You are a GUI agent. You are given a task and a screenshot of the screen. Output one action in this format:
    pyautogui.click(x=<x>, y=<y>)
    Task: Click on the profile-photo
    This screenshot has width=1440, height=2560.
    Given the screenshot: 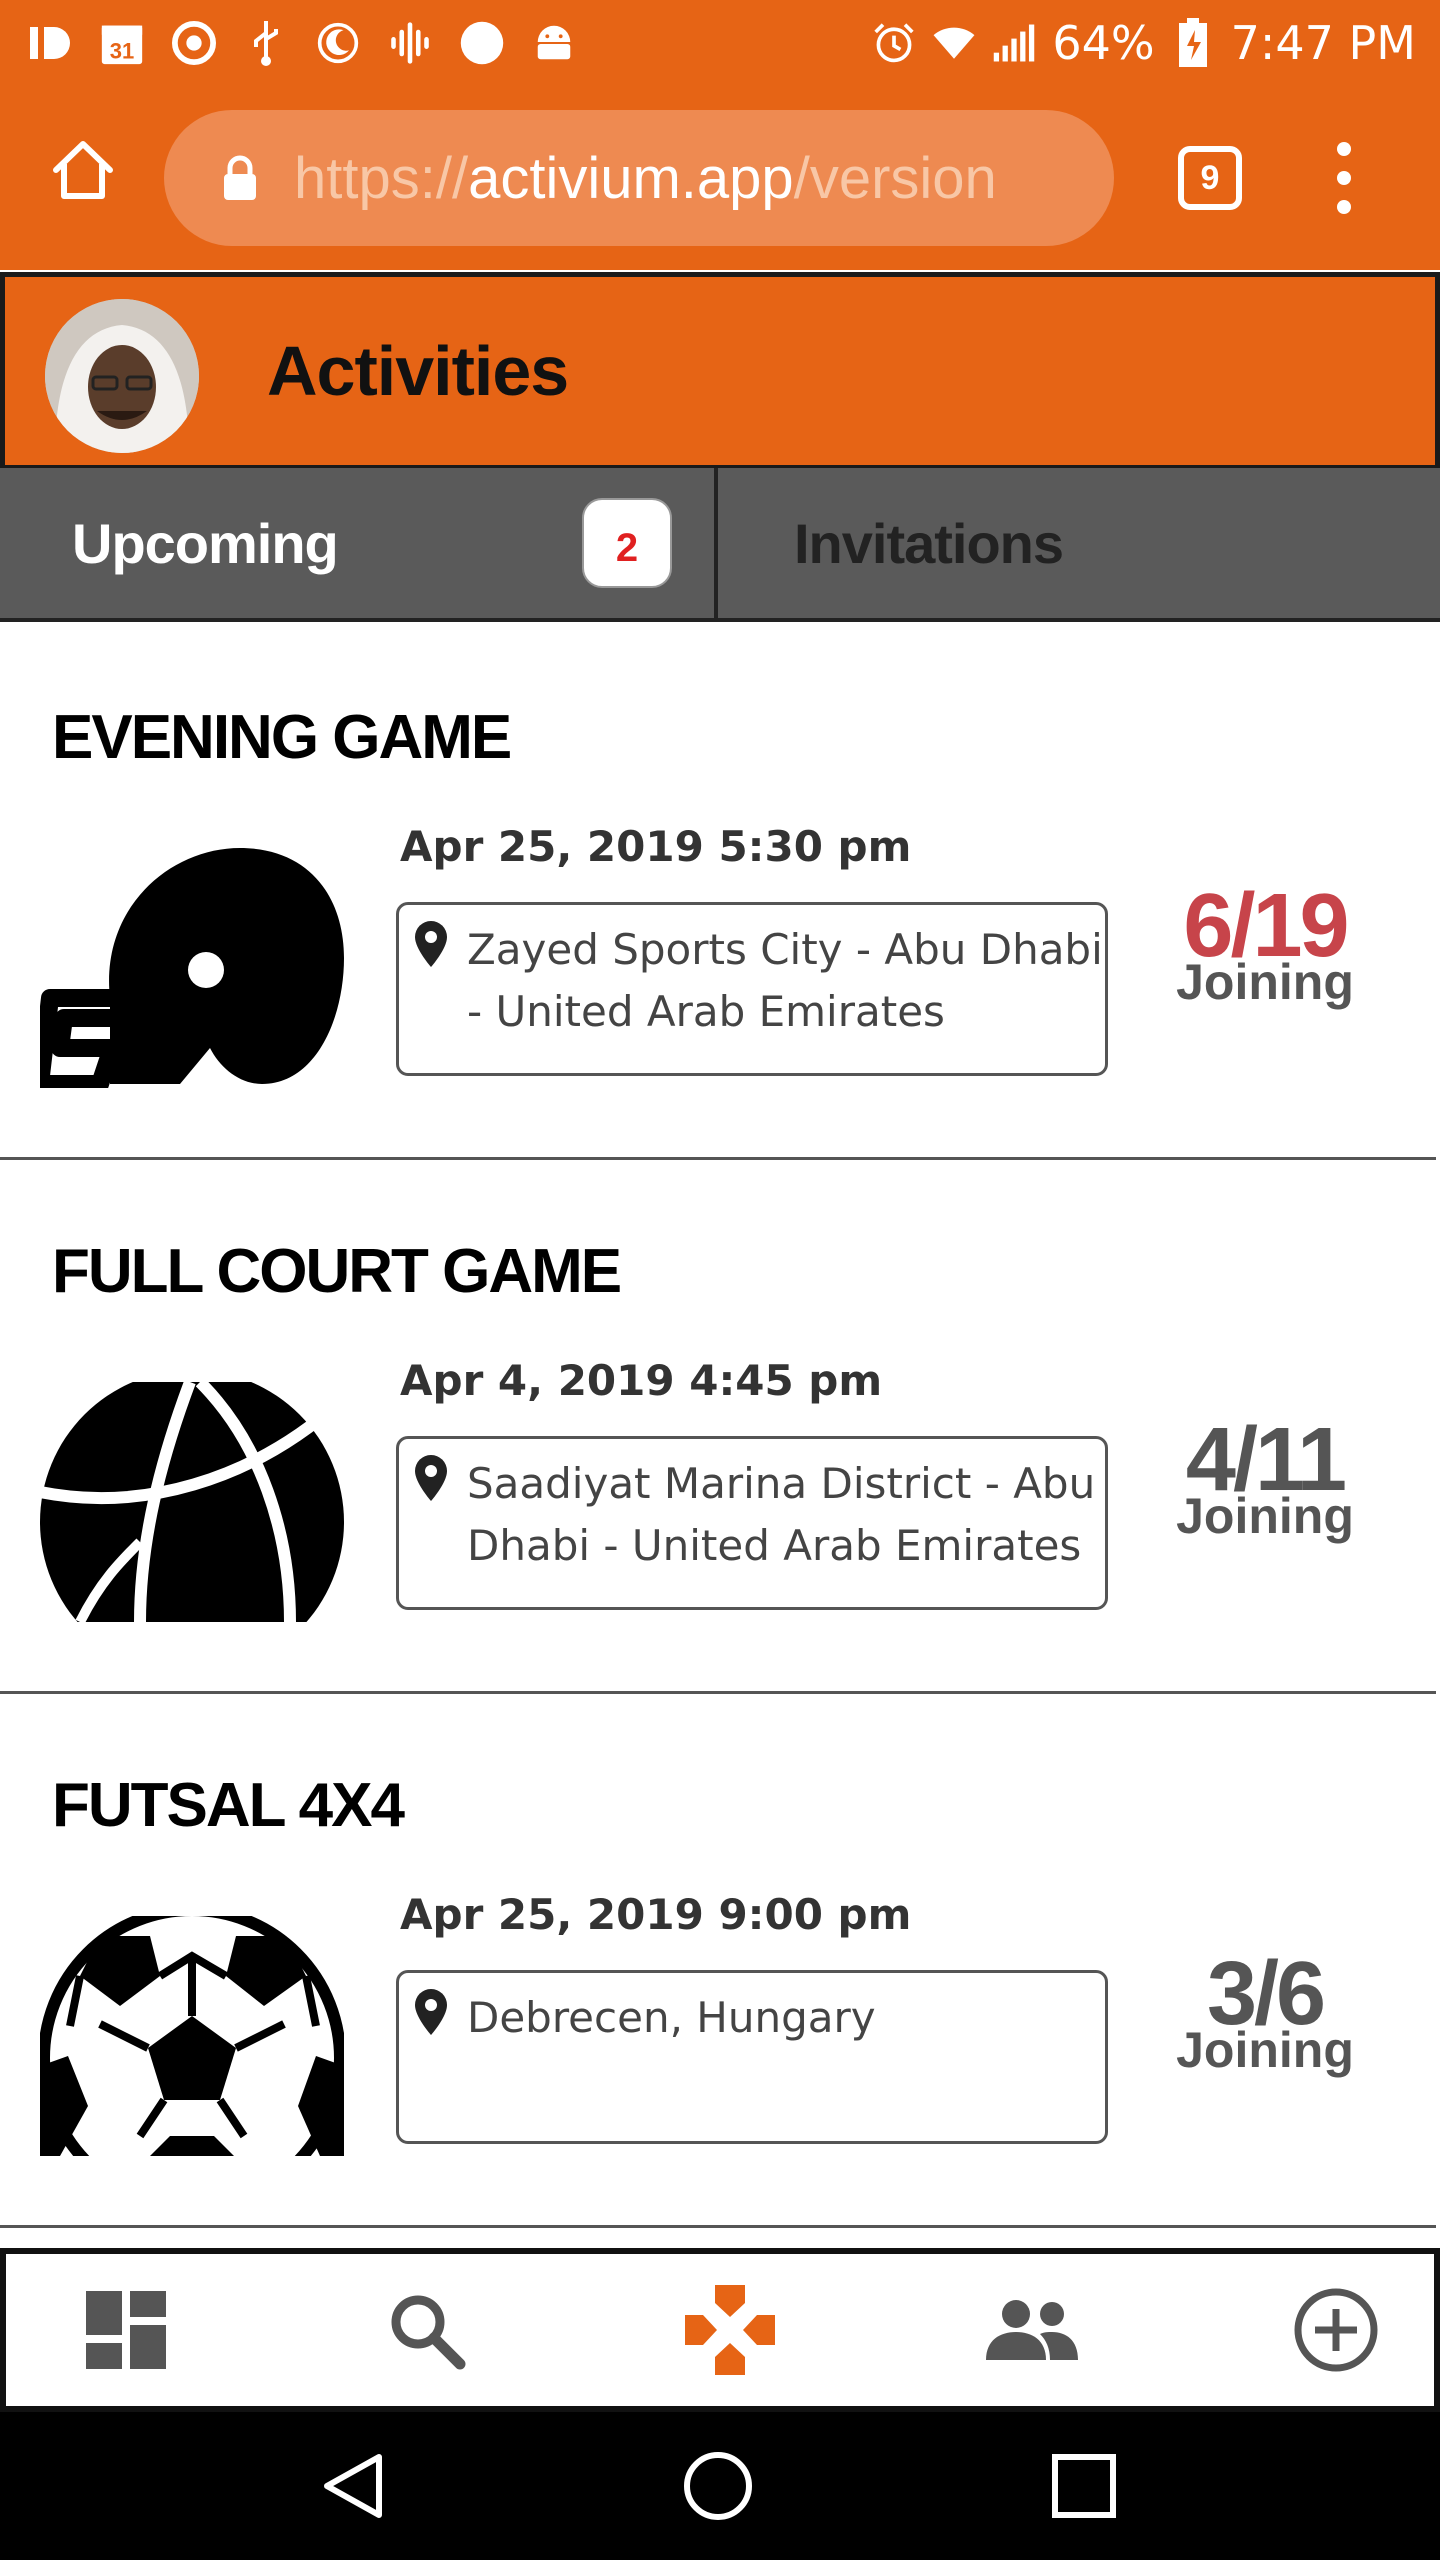 What is the action you would take?
    pyautogui.click(x=122, y=376)
    